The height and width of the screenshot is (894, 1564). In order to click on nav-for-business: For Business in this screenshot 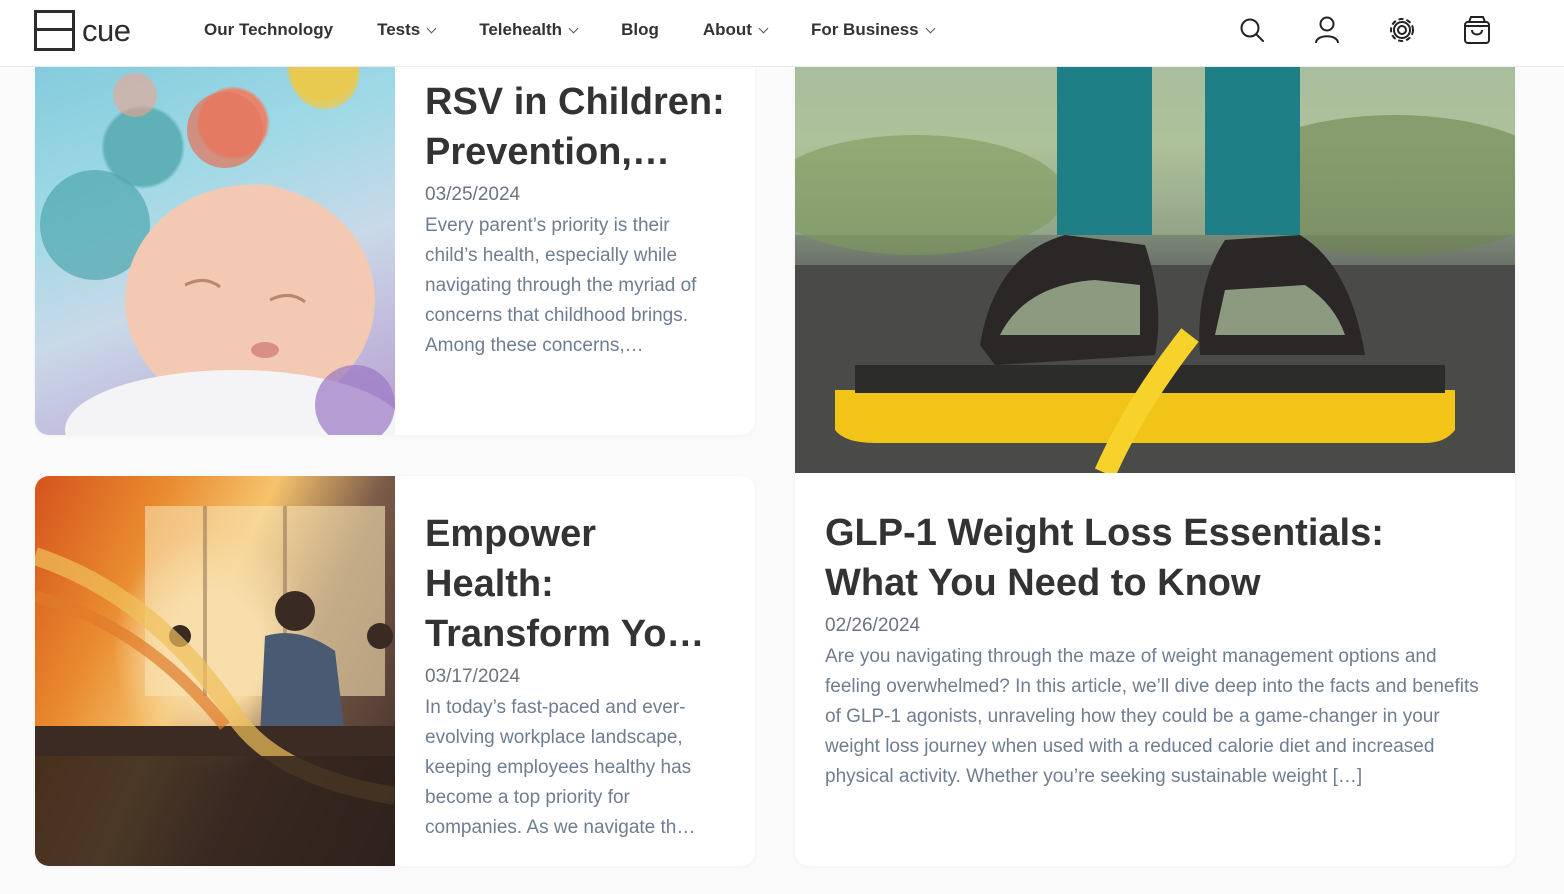, I will do `click(873, 30)`.